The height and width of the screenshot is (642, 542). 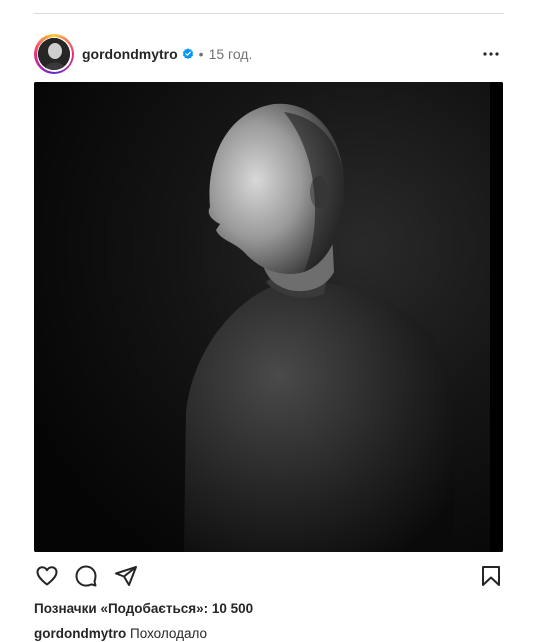 I want to click on heart-icon, so click(x=47, y=576).